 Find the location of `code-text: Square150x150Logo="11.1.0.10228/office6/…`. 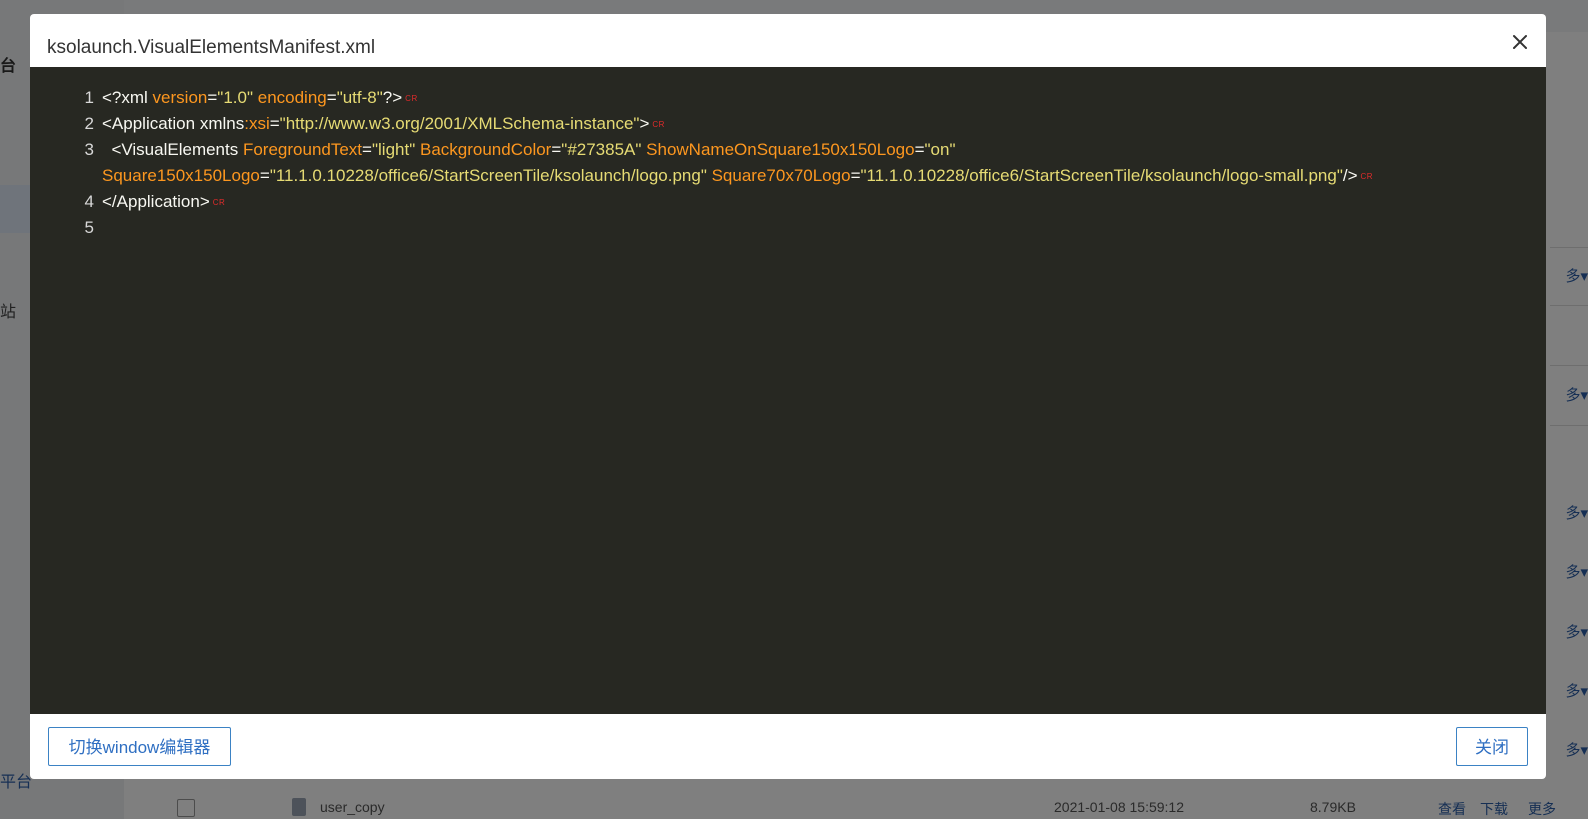

code-text: Square150x150Logo="11.1.0.10228/office6/… is located at coordinates (738, 175).